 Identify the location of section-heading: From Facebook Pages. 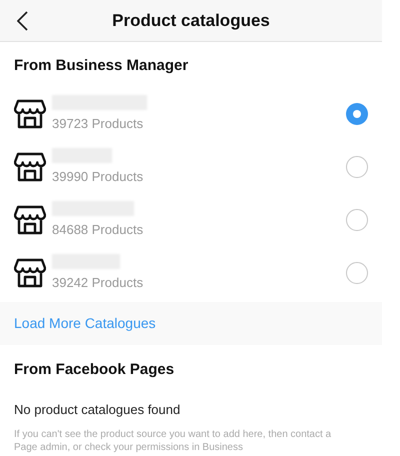
(94, 370).